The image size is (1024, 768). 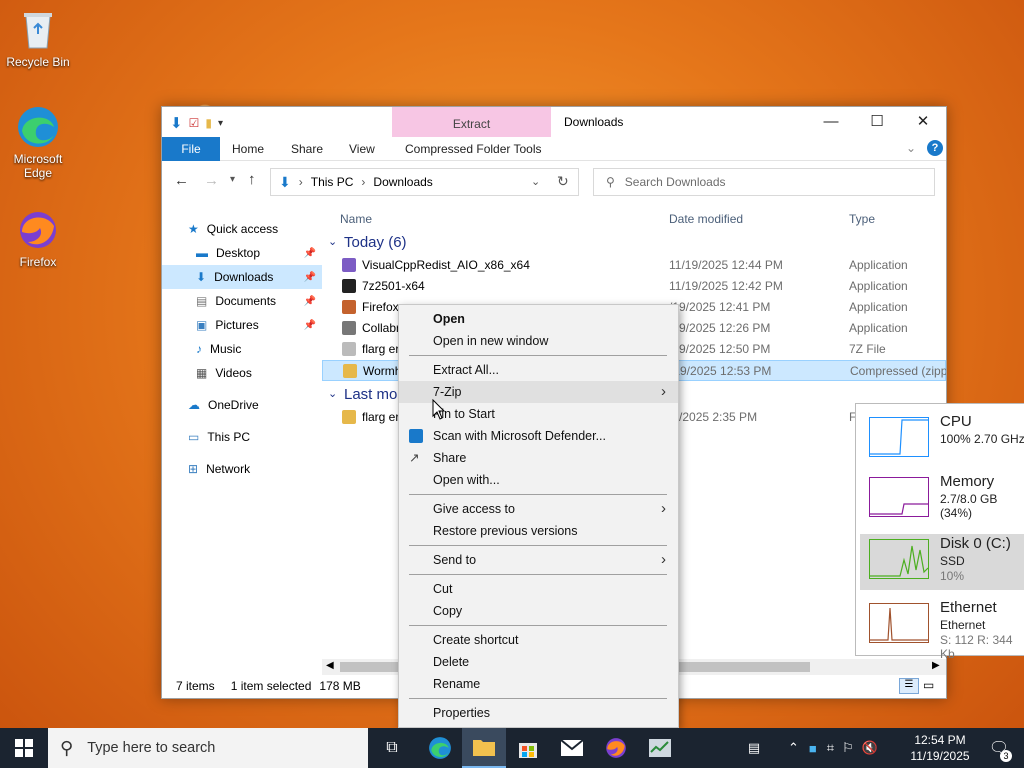 What do you see at coordinates (870, 748) in the screenshot?
I see `volume-muted-icon: 🔇` at bounding box center [870, 748].